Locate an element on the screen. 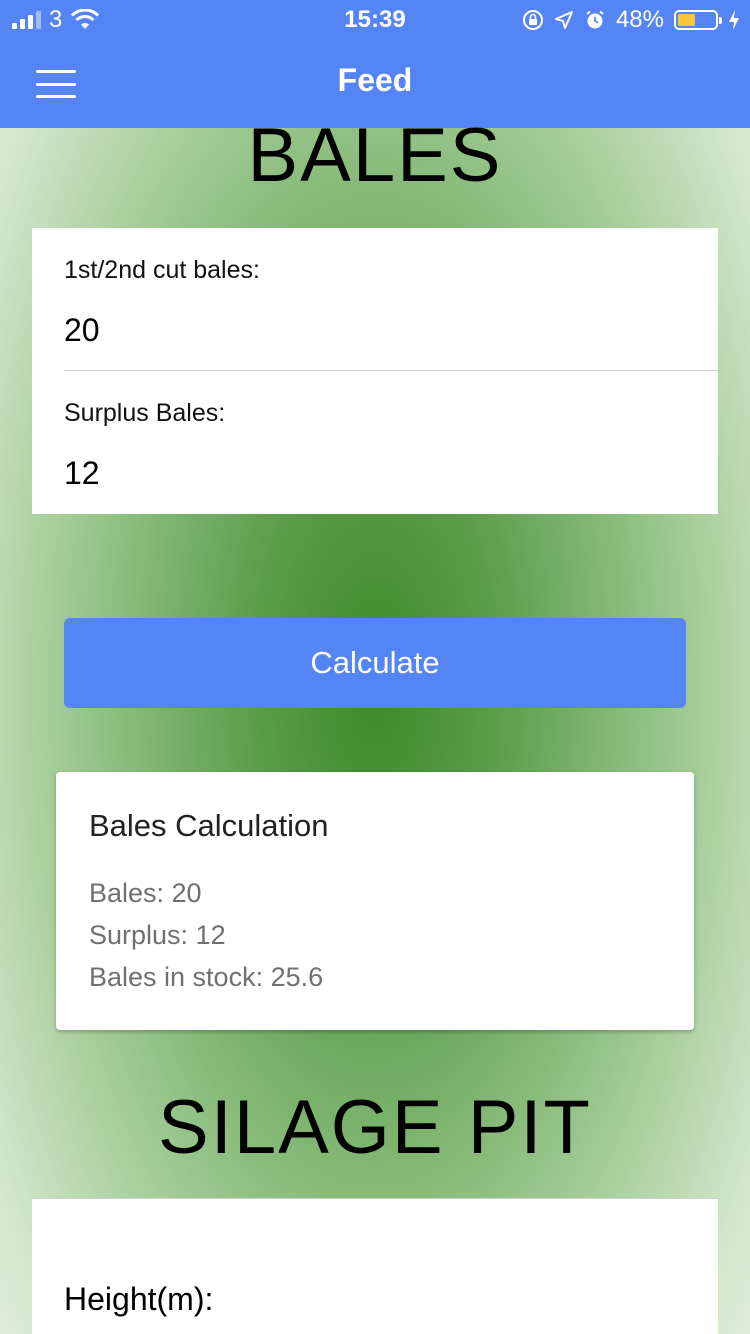 The width and height of the screenshot is (750, 1334). silage-section-title: SILAGE PIT is located at coordinates (375, 1127).